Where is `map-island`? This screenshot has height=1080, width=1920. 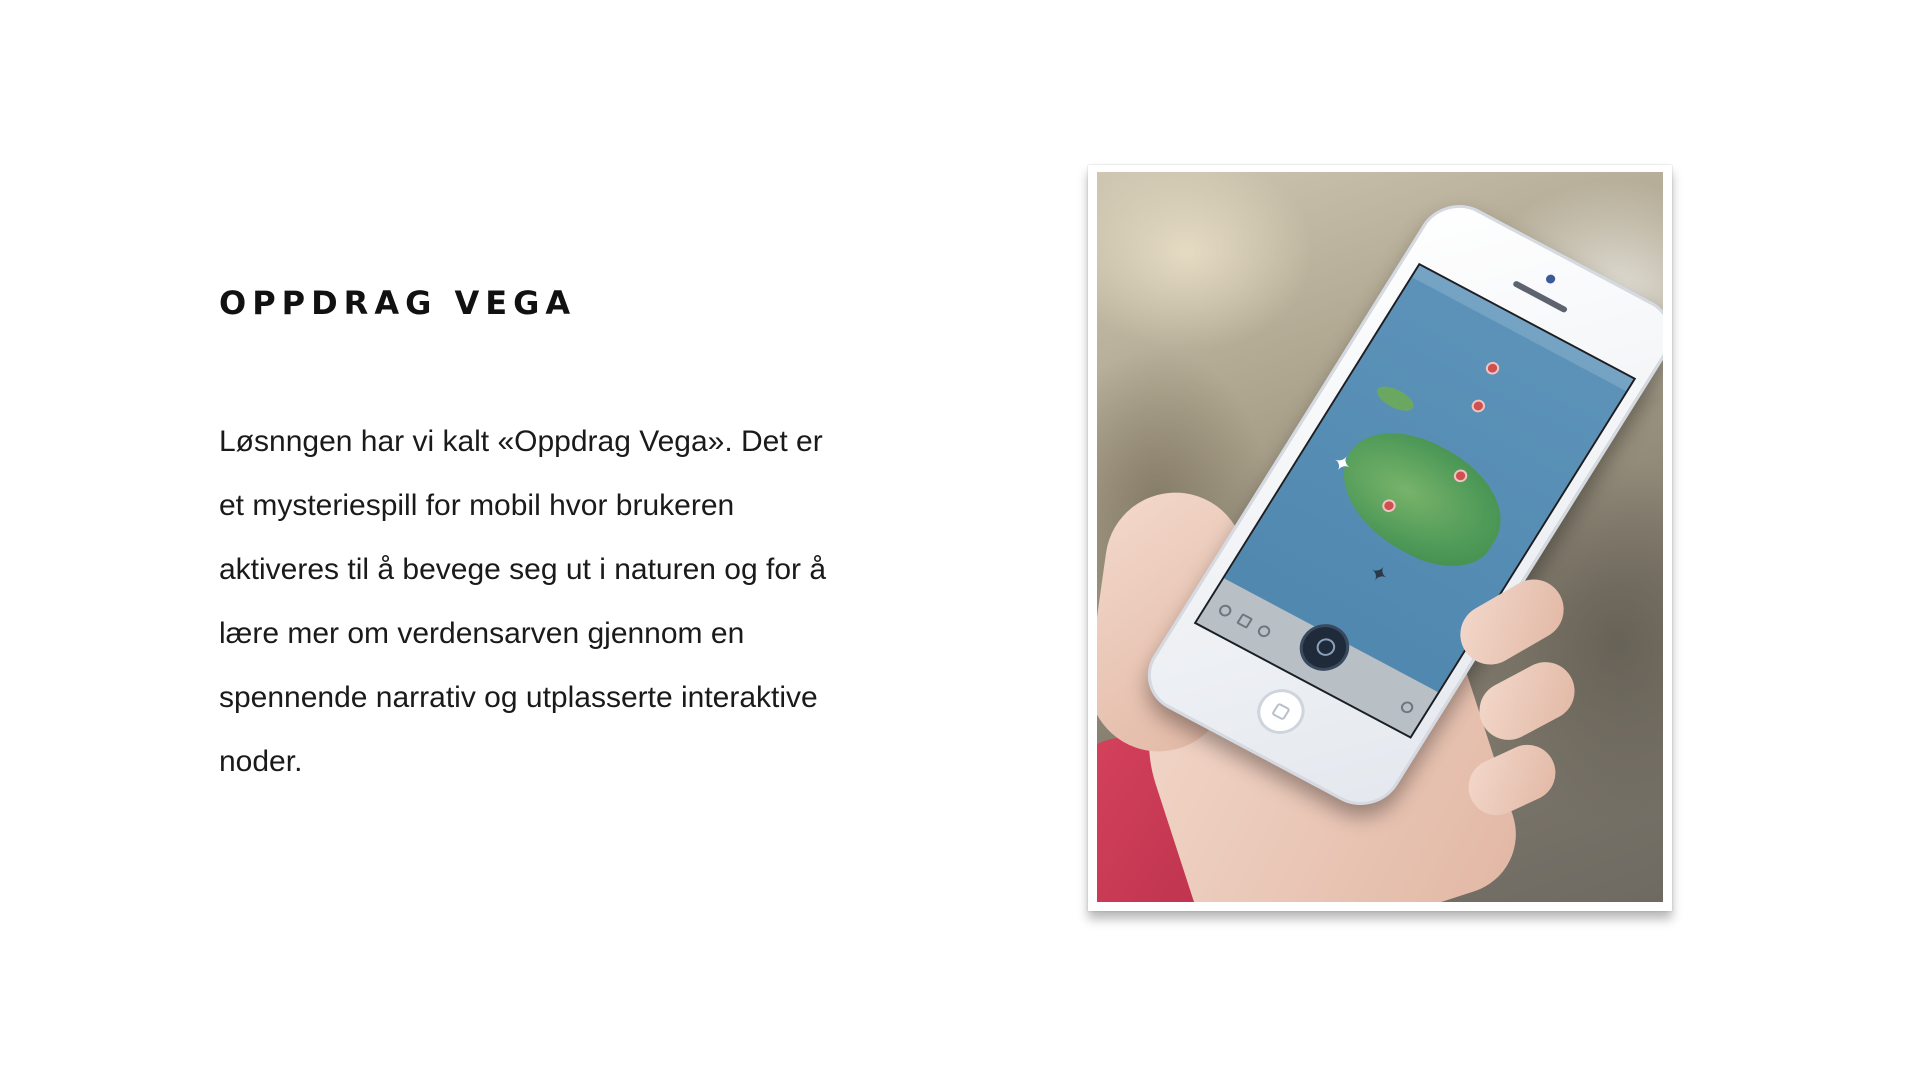 map-island is located at coordinates (1421, 498).